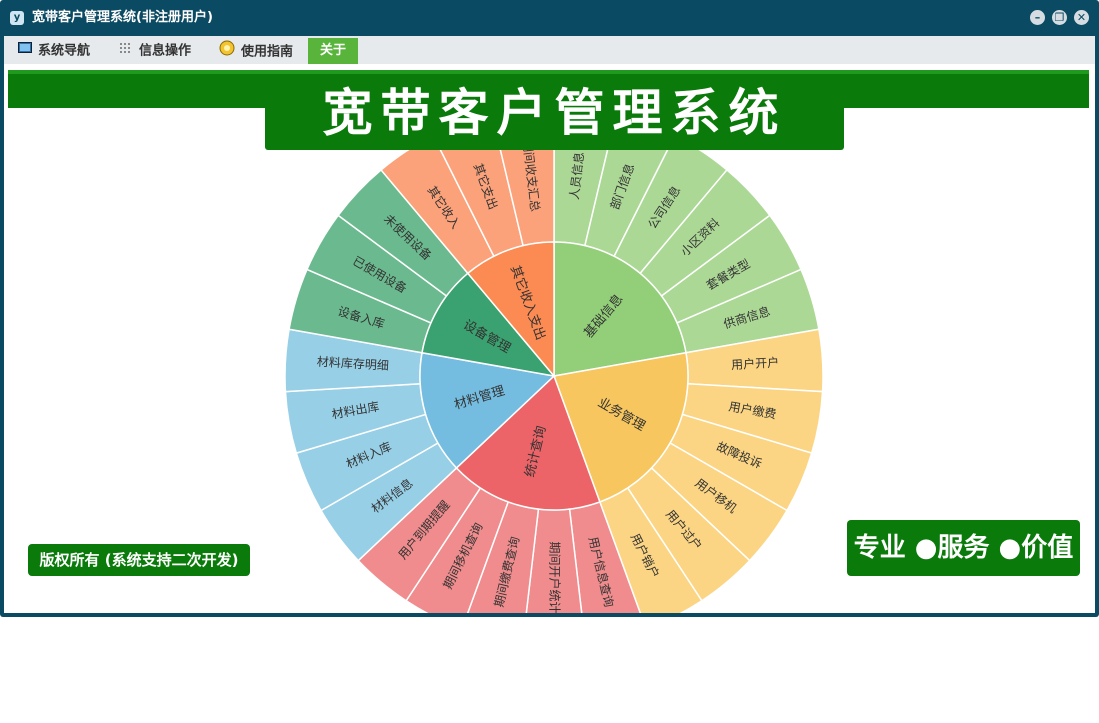 This screenshot has height=723, width=1099. What do you see at coordinates (25, 51) in the screenshot?
I see `monitor-icon` at bounding box center [25, 51].